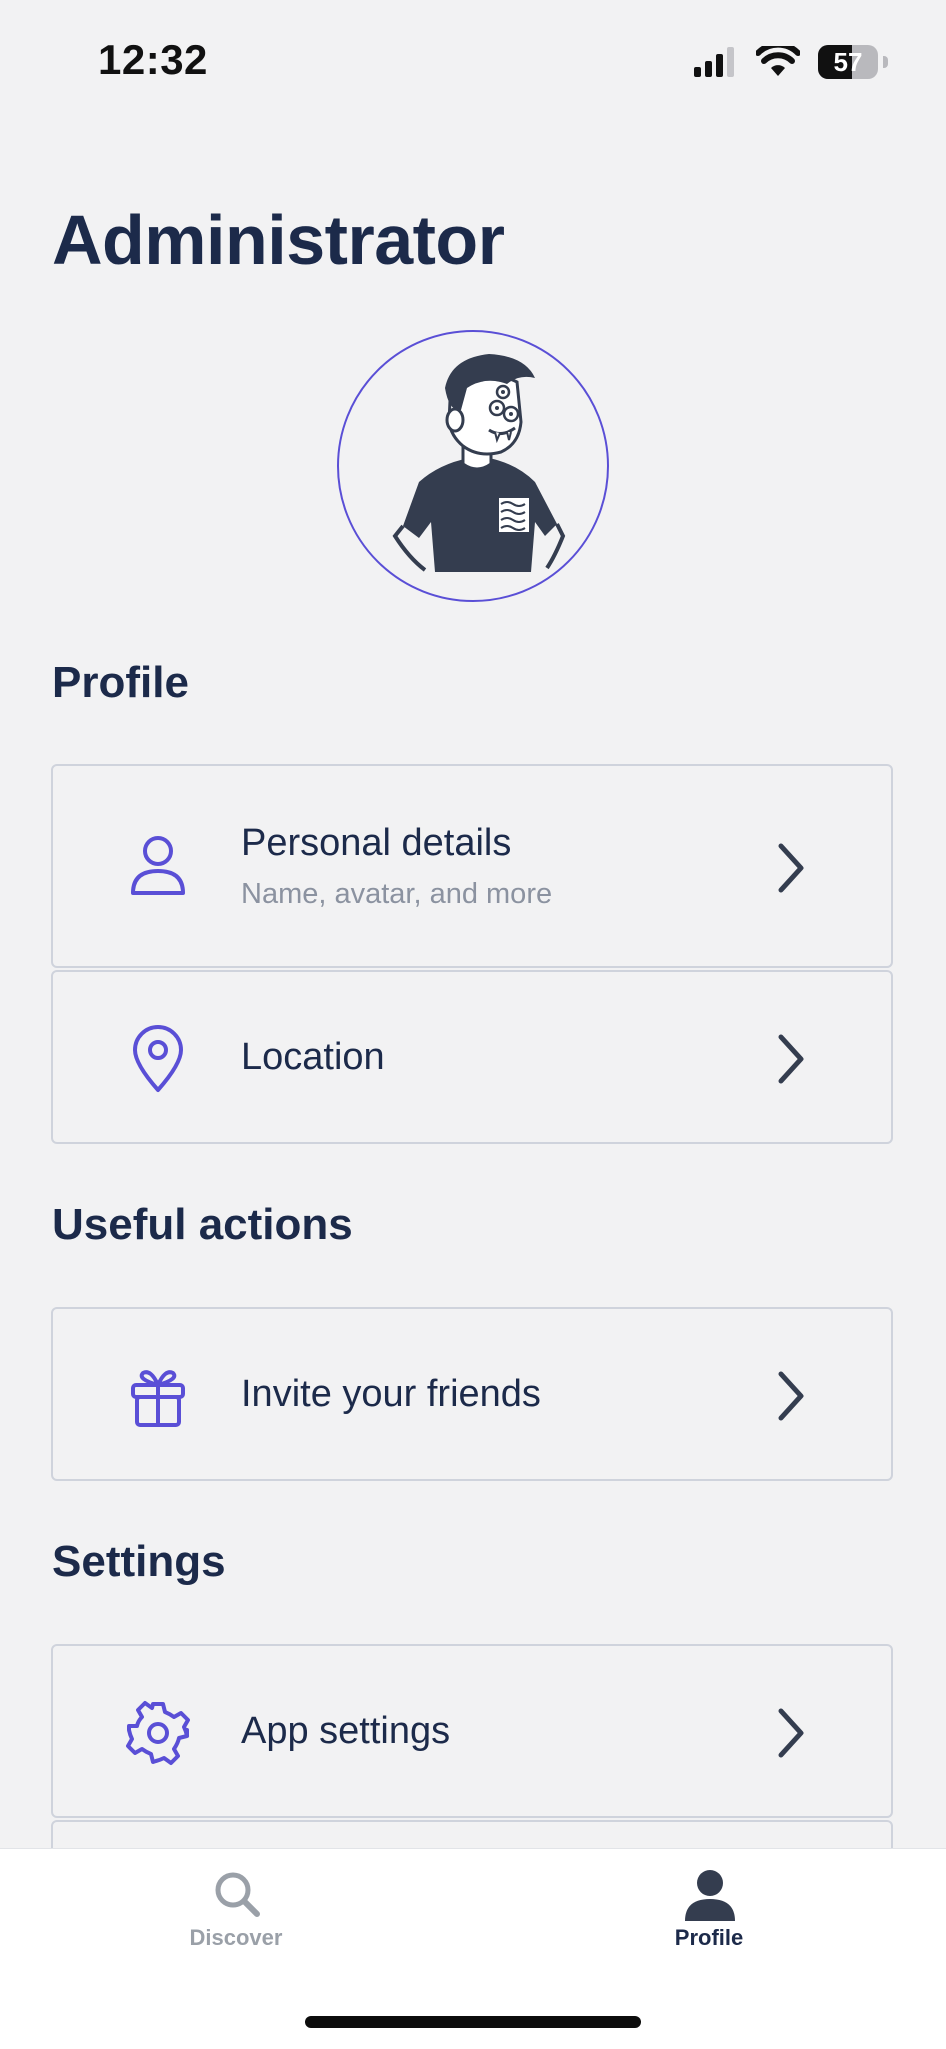 This screenshot has height=2049, width=946. What do you see at coordinates (391, 1394) in the screenshot?
I see `invite-friends-title: Invite your friends` at bounding box center [391, 1394].